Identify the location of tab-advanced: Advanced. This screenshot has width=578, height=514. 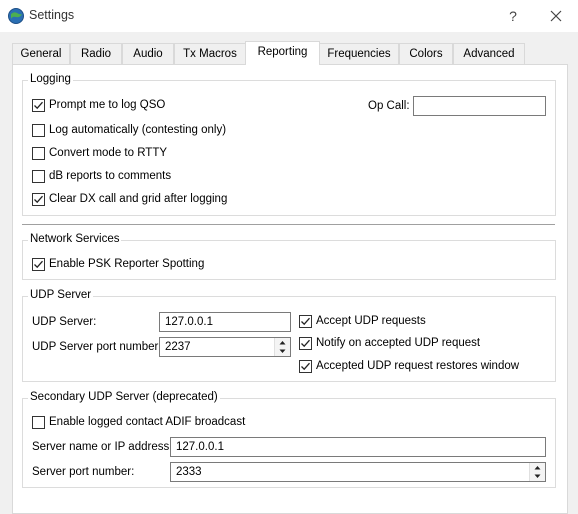
(489, 53).